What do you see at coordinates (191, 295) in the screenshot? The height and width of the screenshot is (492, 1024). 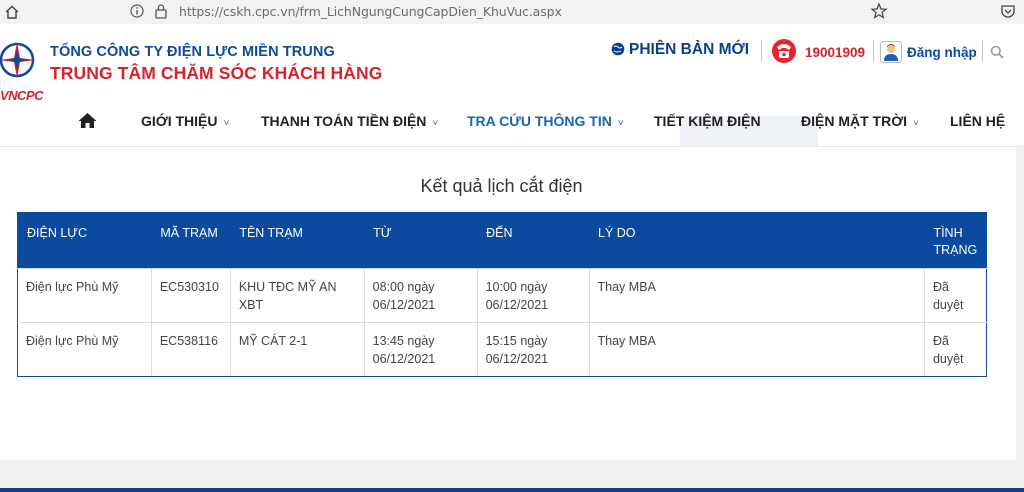 I see `cell-ma-tram: EC530310` at bounding box center [191, 295].